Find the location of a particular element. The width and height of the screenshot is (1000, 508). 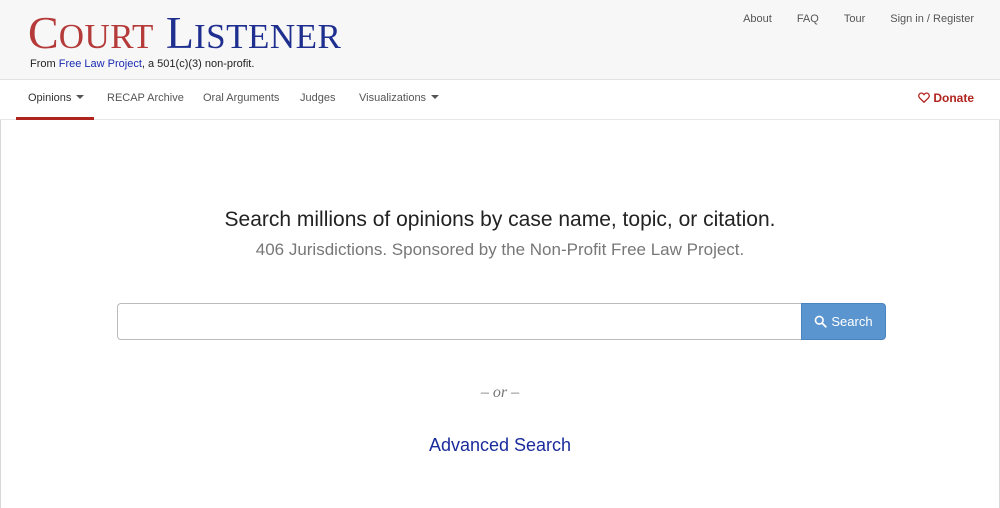

nav-opinions: Opinions is located at coordinates (55, 100).